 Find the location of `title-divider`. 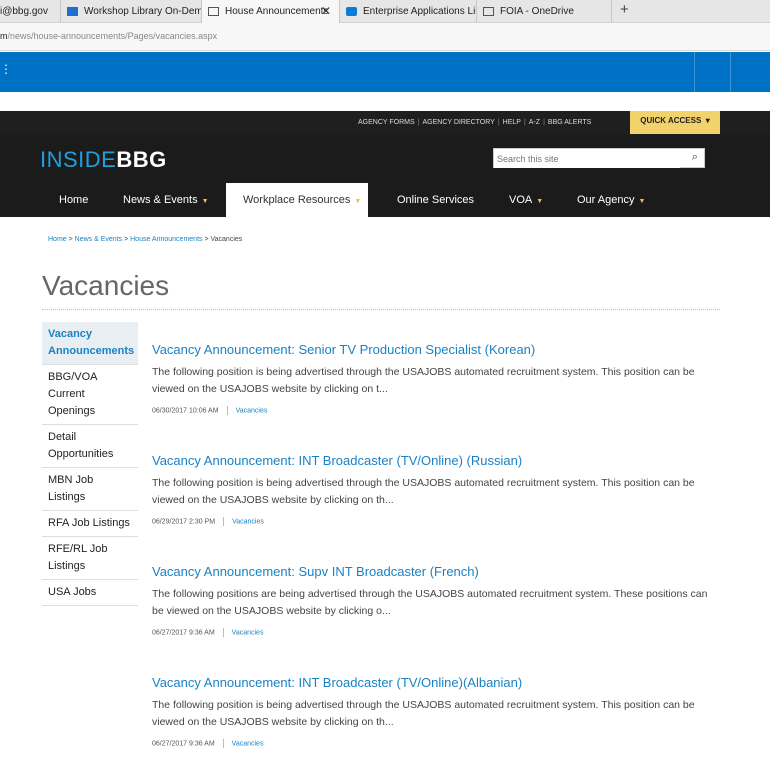

title-divider is located at coordinates (381, 309).